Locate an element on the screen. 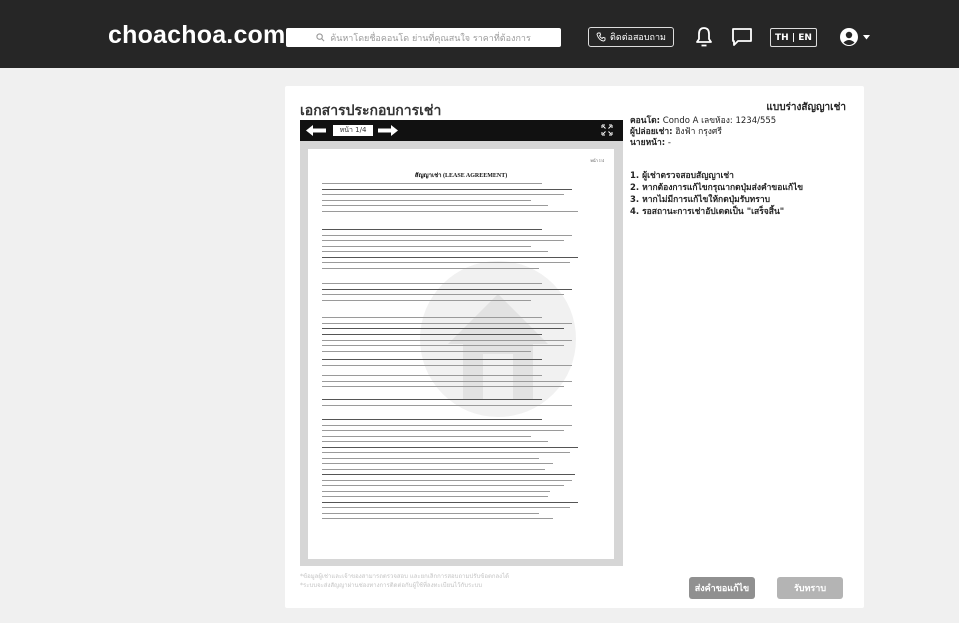  page-title: เอกสารประกอบการเช่า is located at coordinates (371, 111).